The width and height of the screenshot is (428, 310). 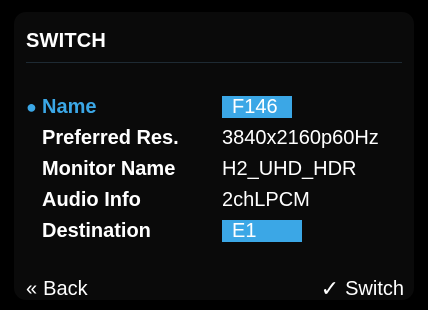 What do you see at coordinates (300, 137) in the screenshot?
I see `field-value-preferred-res: 3840x2160p60Hz` at bounding box center [300, 137].